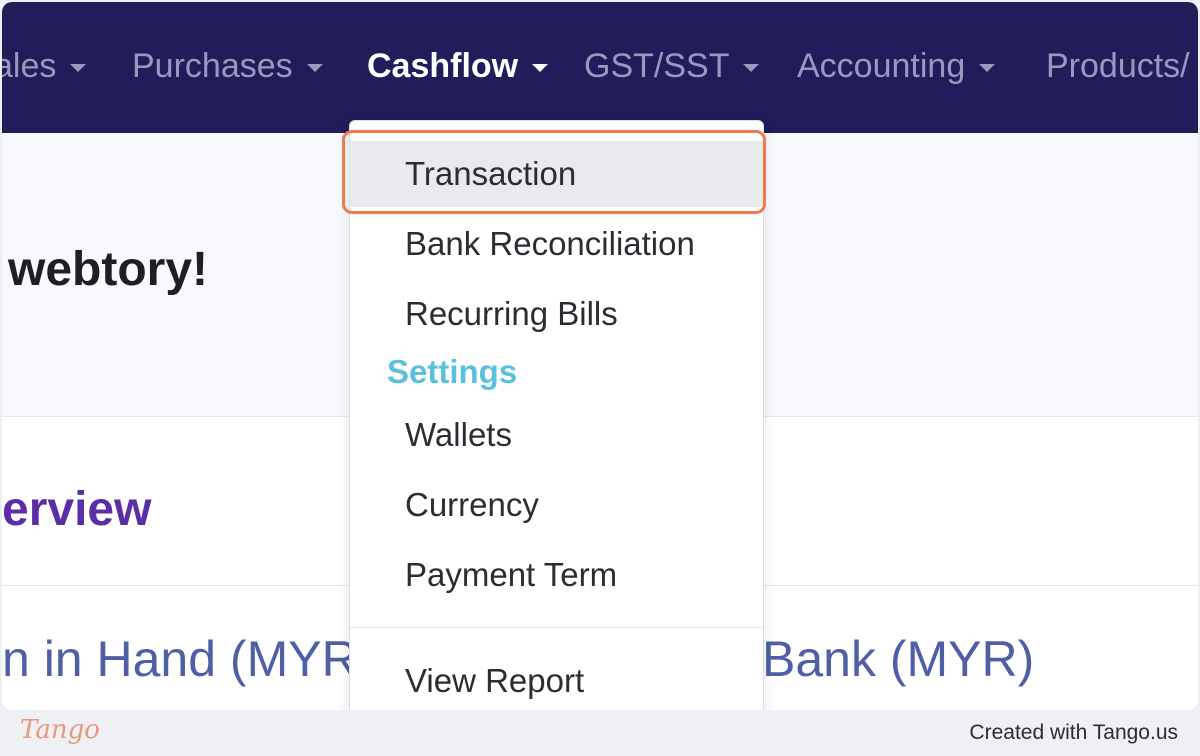 This screenshot has height=756, width=1200. I want to click on menu-item-view-report: View Report, so click(556, 681).